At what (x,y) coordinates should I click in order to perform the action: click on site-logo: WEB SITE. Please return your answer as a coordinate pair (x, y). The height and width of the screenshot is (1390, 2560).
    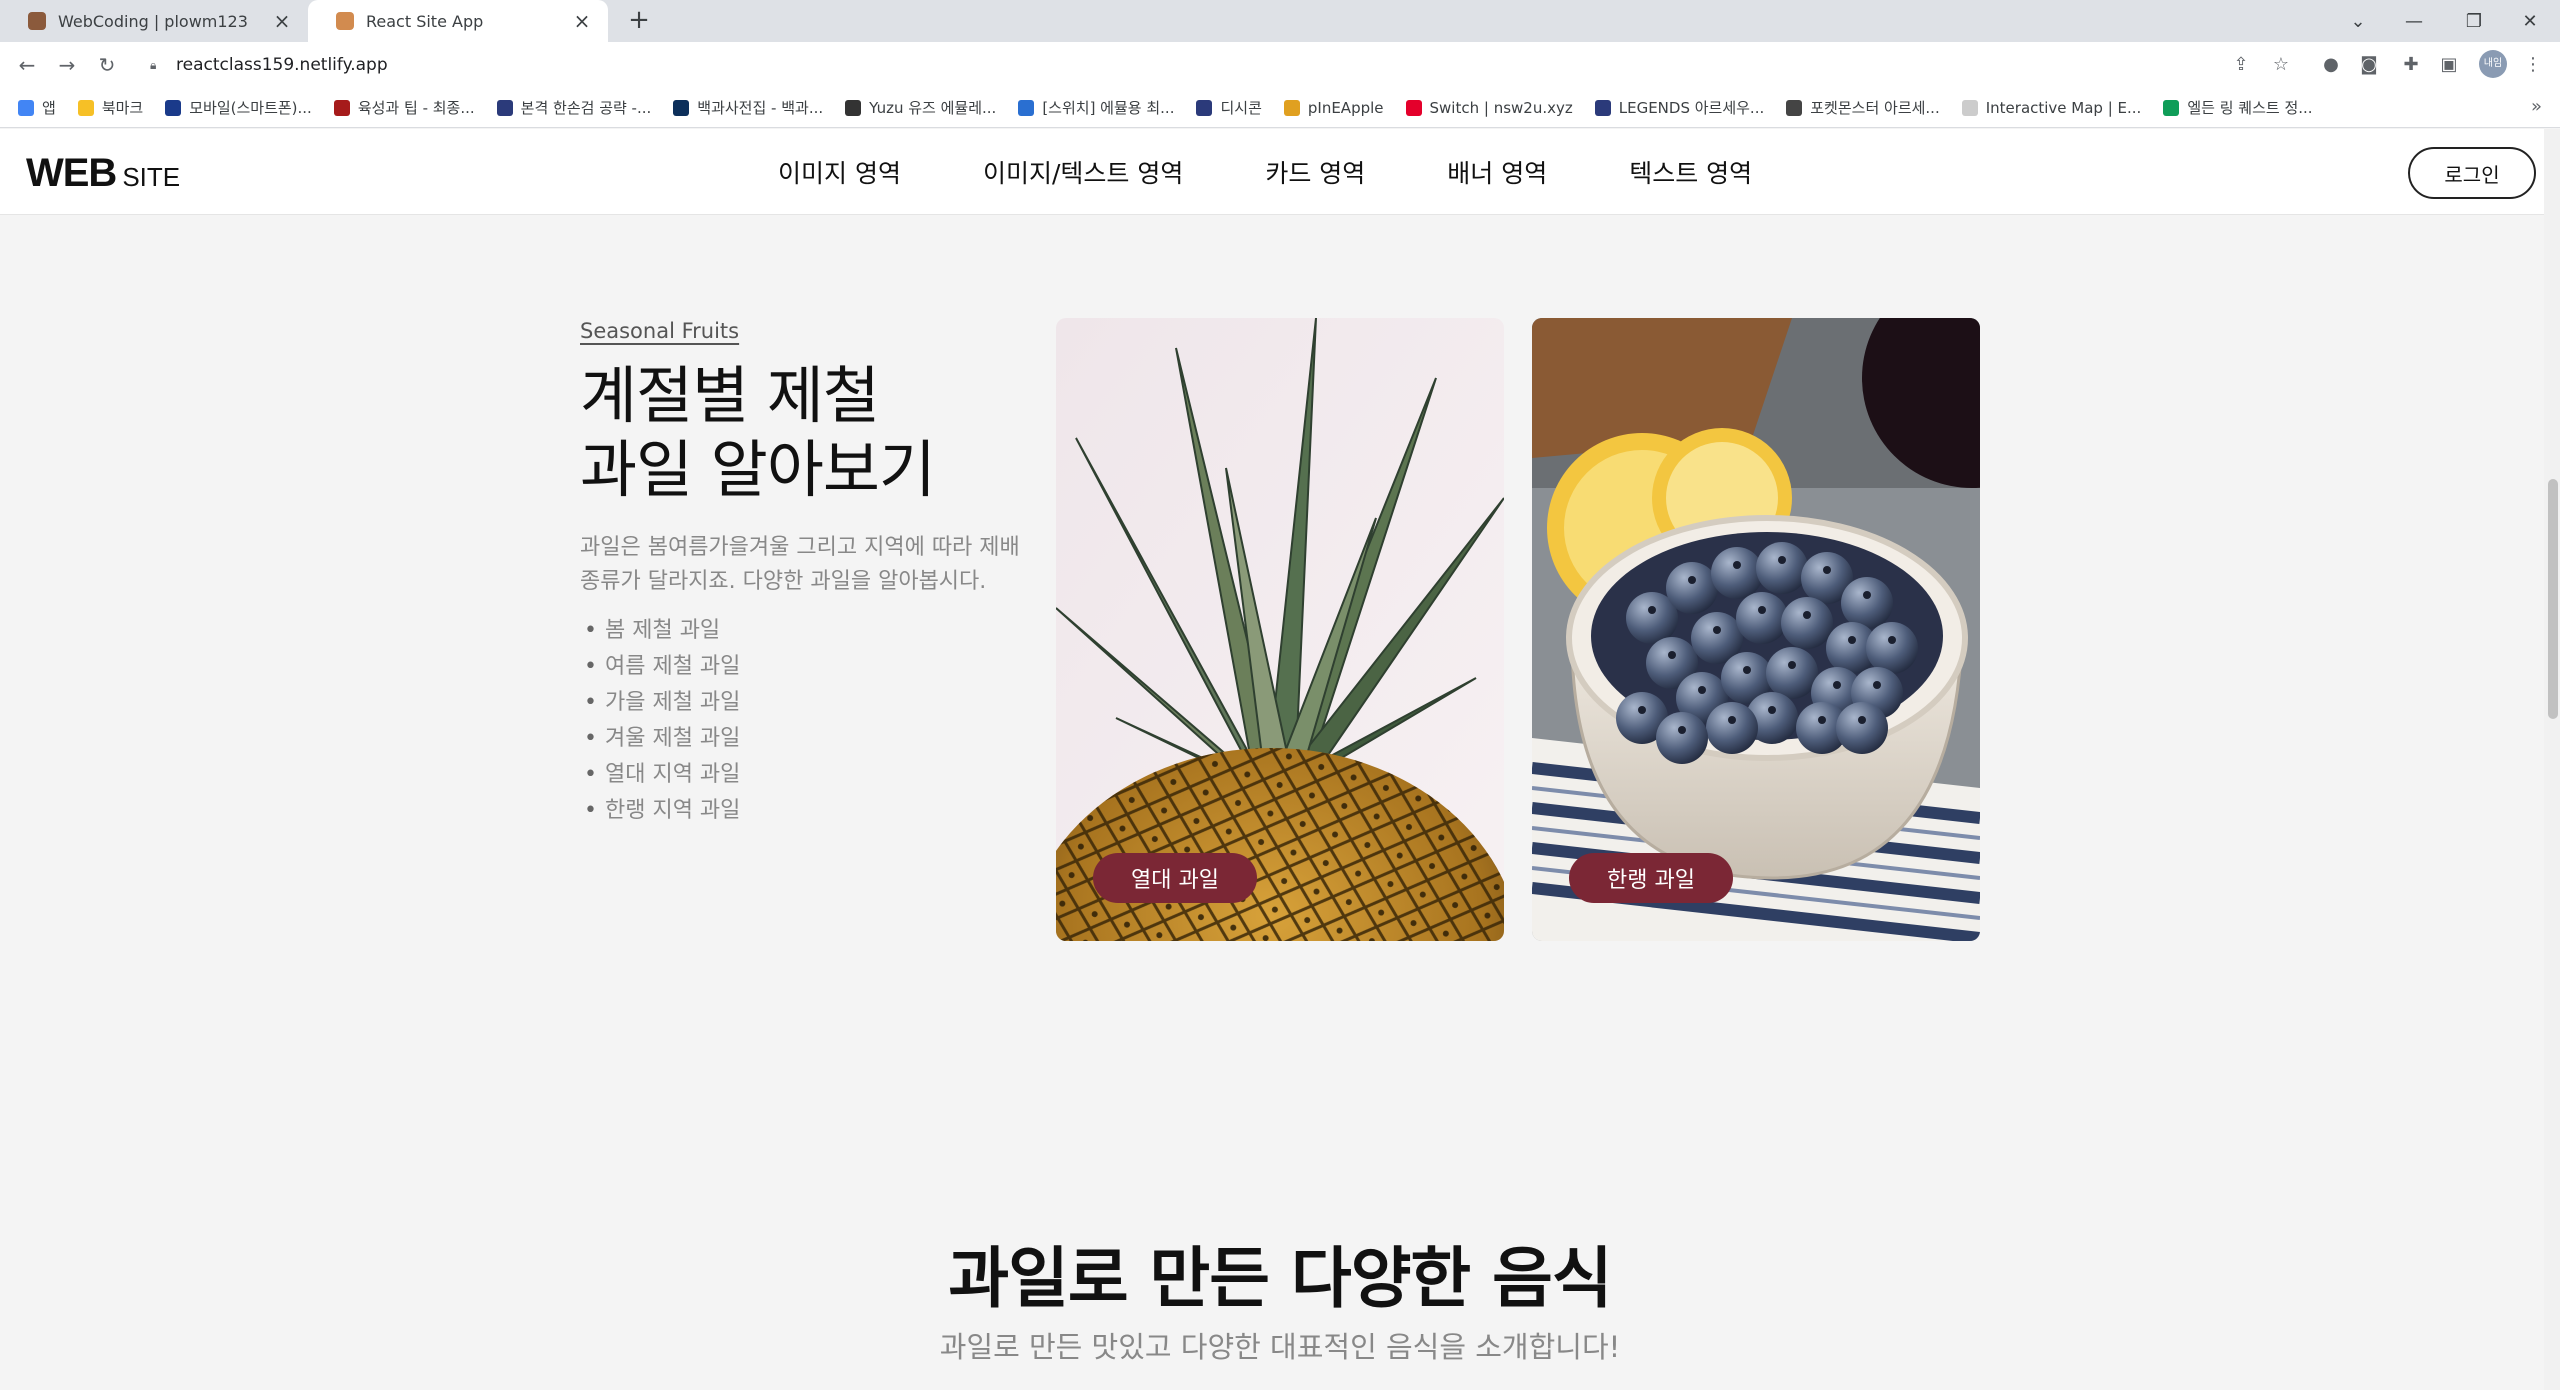
    Looking at the image, I should click on (103, 173).